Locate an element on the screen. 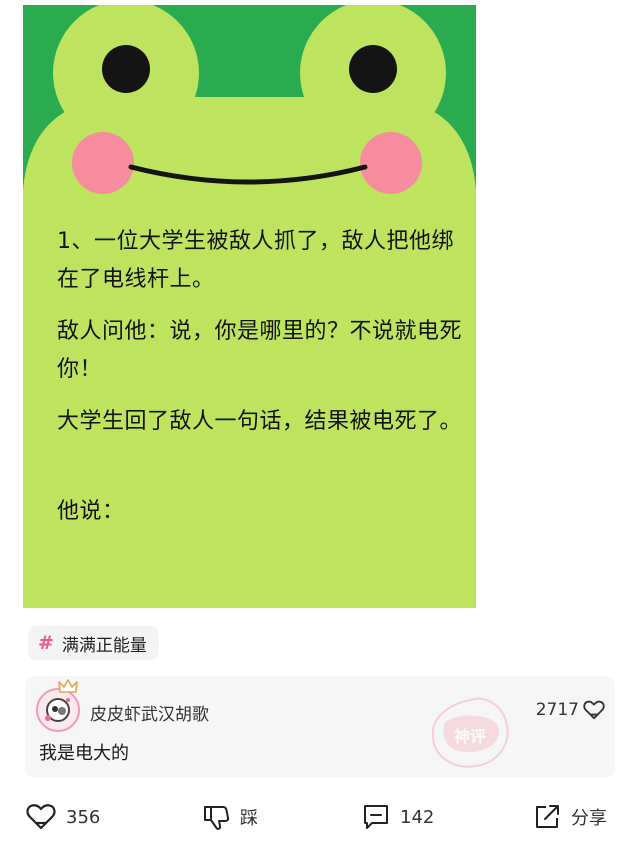 The image size is (640, 847). joke-line: 敌人问他：说，你是哪里的？不说就电死你！ is located at coordinates (260, 350).